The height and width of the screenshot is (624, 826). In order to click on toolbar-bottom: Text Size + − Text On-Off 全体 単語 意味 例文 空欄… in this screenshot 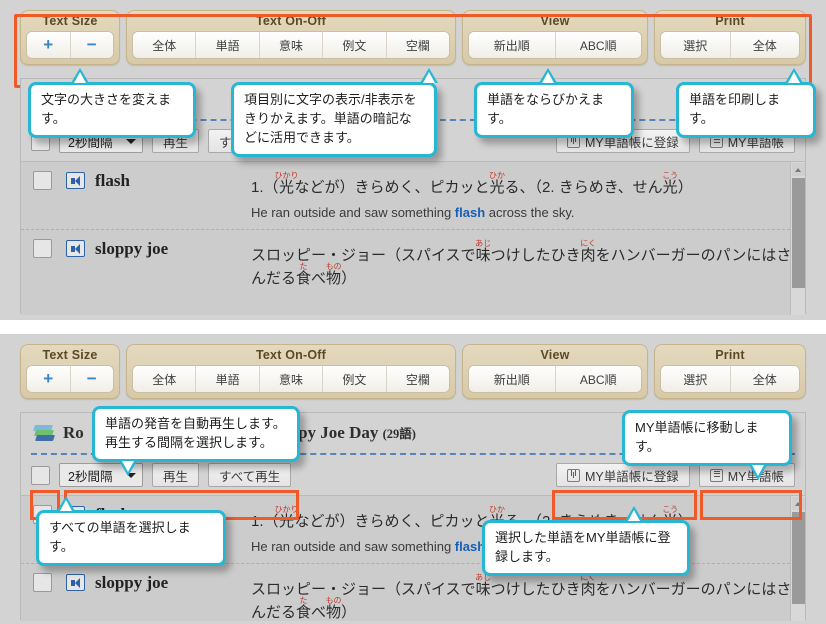, I will do `click(413, 375)`.